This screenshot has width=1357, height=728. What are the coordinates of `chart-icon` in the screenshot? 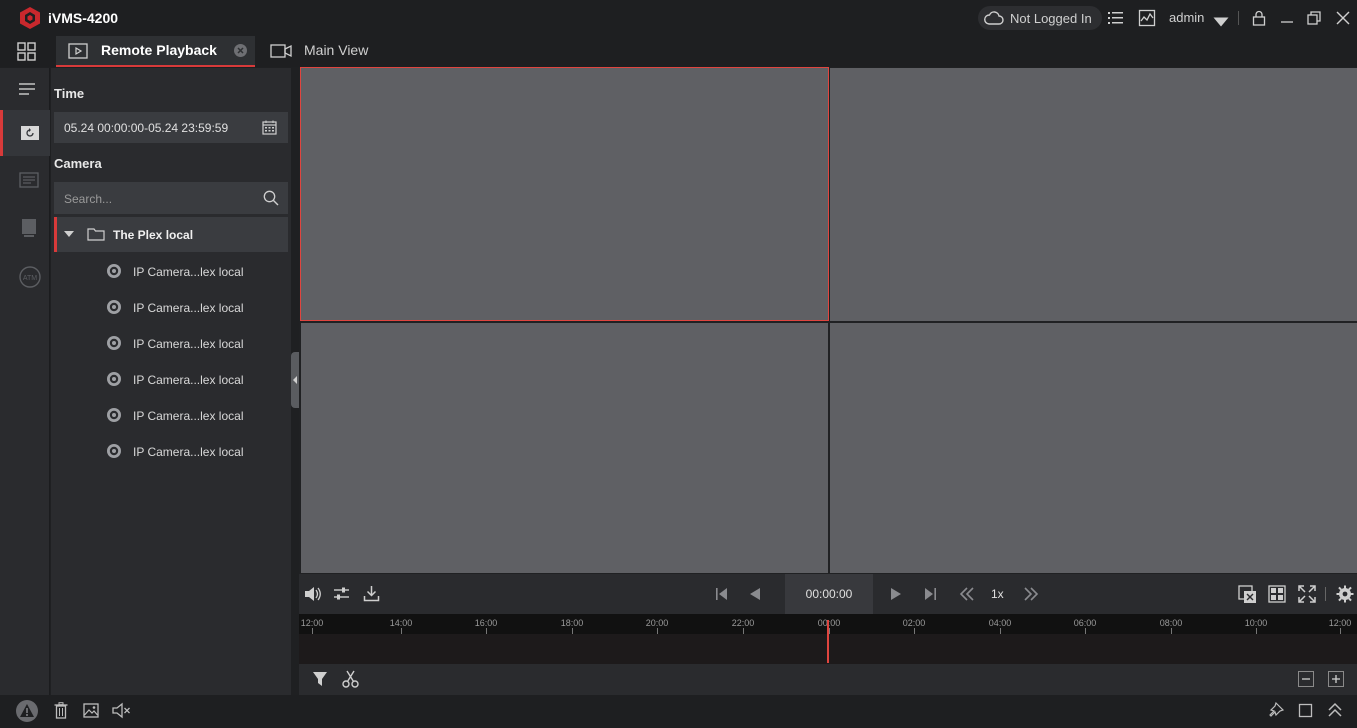 It's located at (1147, 18).